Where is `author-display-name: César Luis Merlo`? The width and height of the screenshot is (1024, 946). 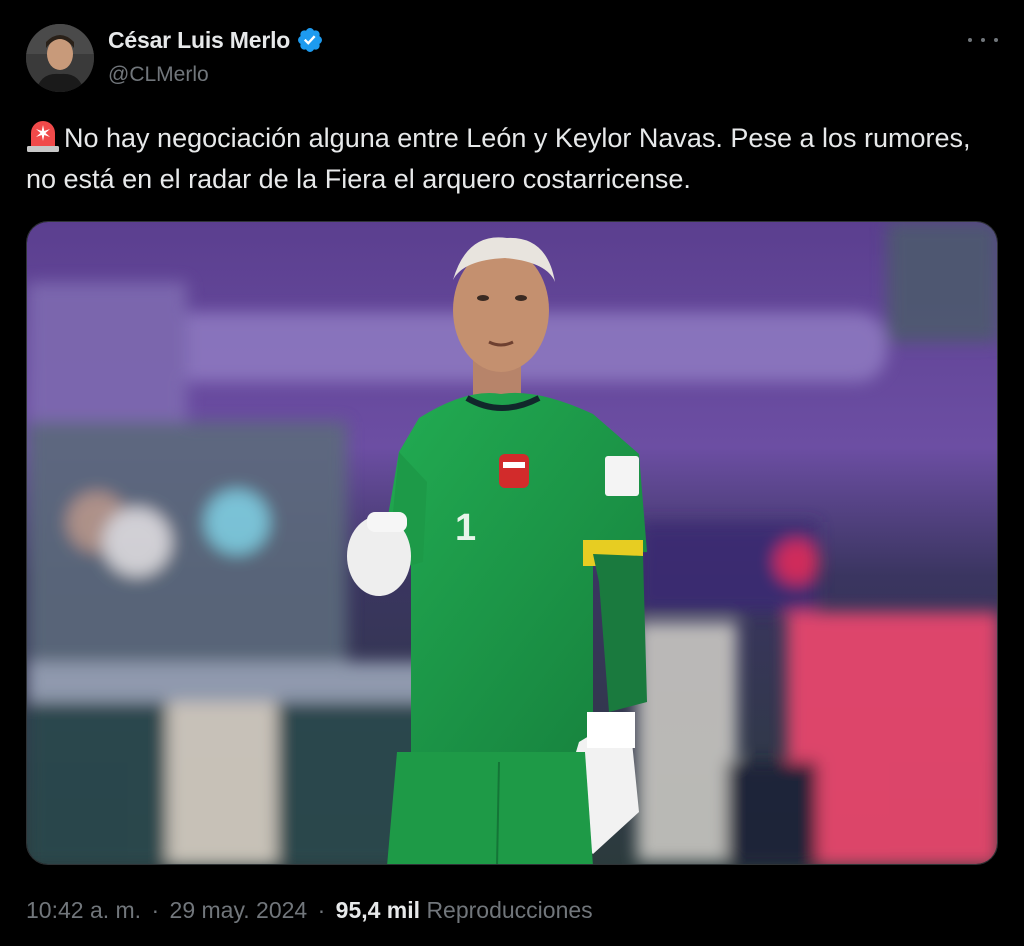
author-display-name: César Luis Merlo is located at coordinates (199, 40).